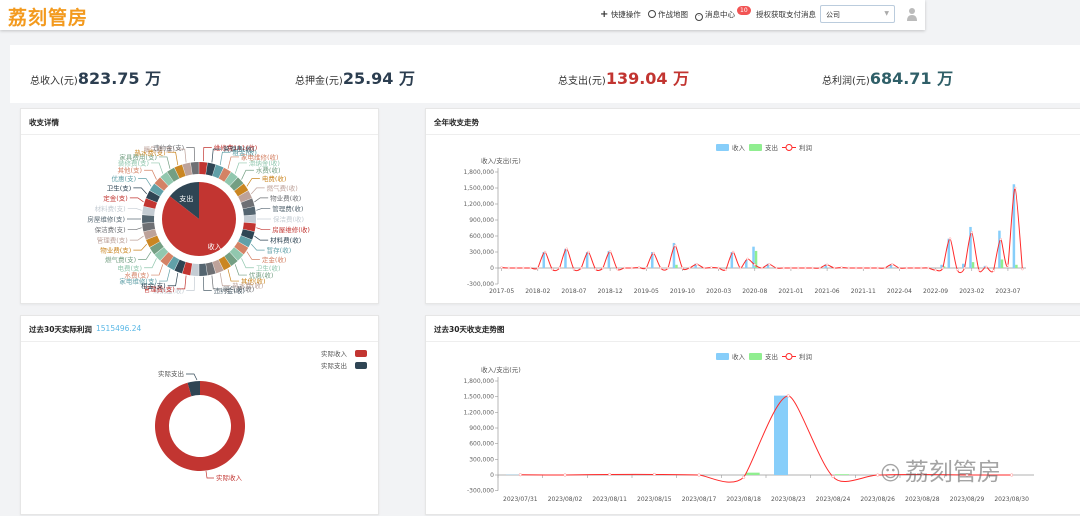  I want to click on profit-30d-donut: 实际支出实际收入实际收入实际支出, so click(200, 416).